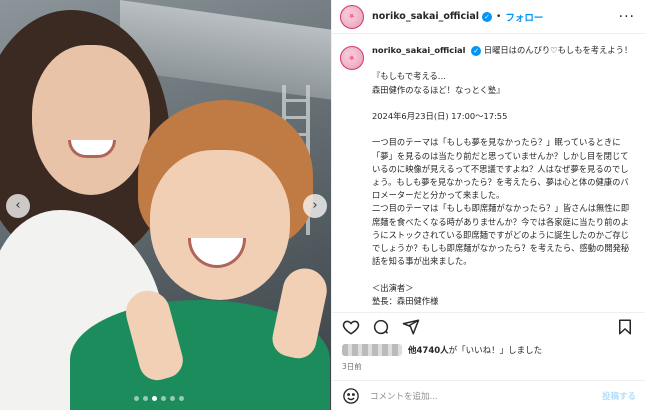  What do you see at coordinates (428, 350) in the screenshot?
I see `likes-count: 他4740人` at bounding box center [428, 350].